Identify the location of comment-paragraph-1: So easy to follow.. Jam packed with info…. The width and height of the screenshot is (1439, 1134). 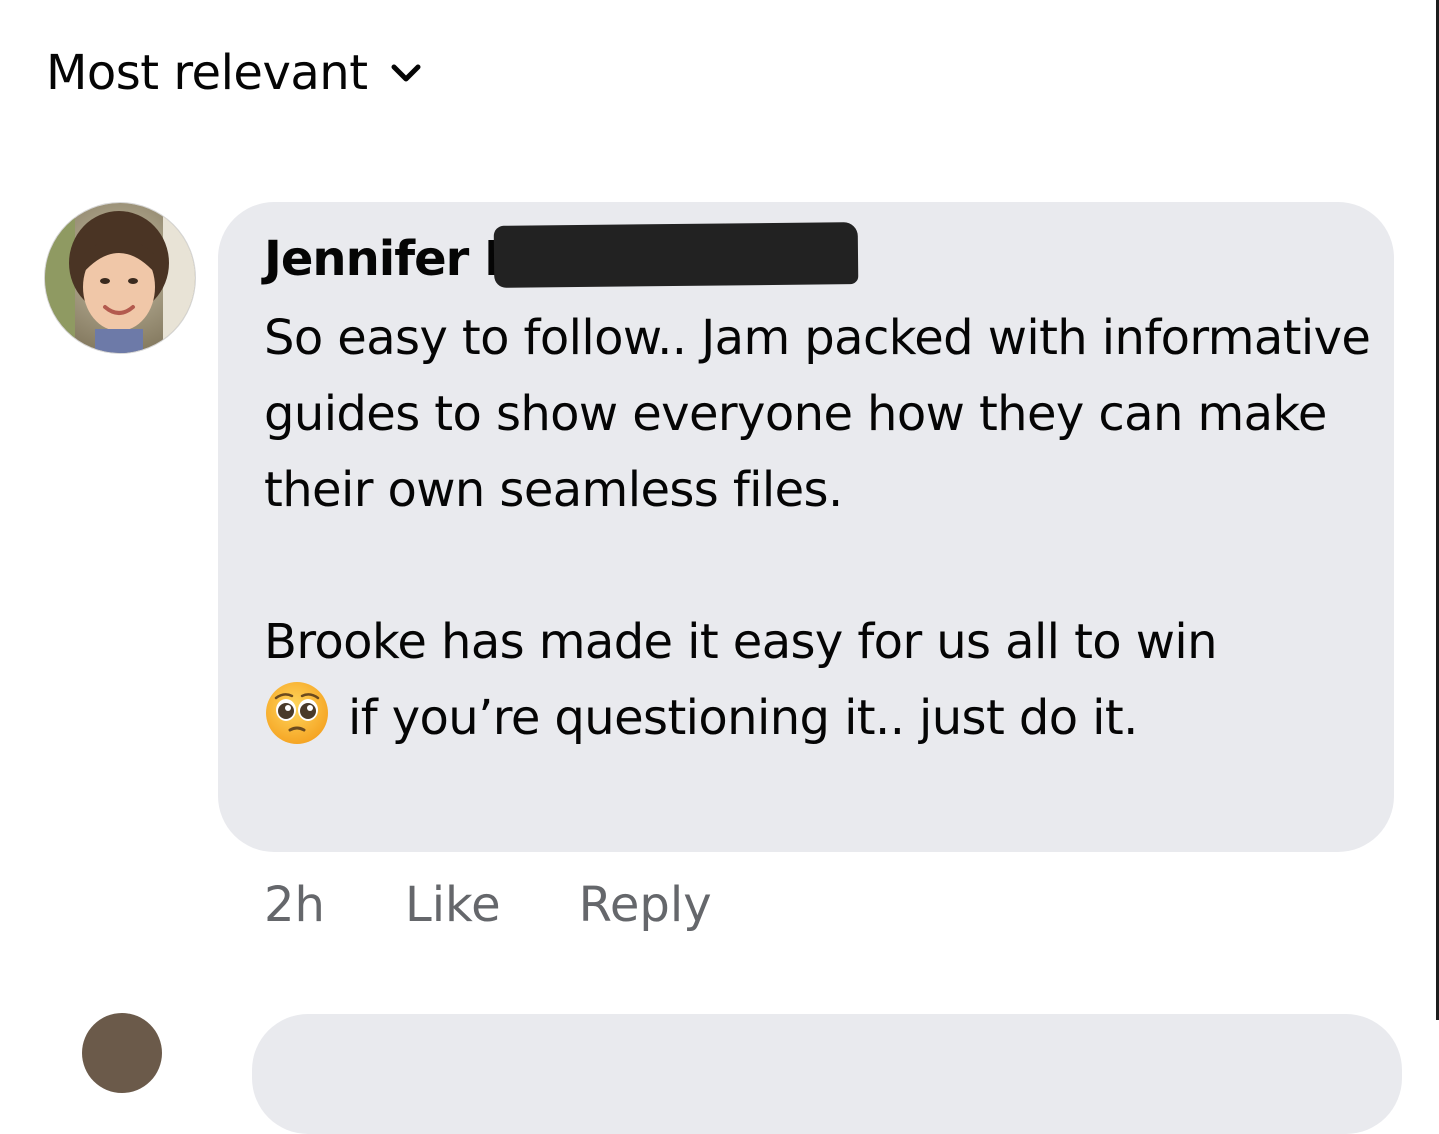
(825, 414).